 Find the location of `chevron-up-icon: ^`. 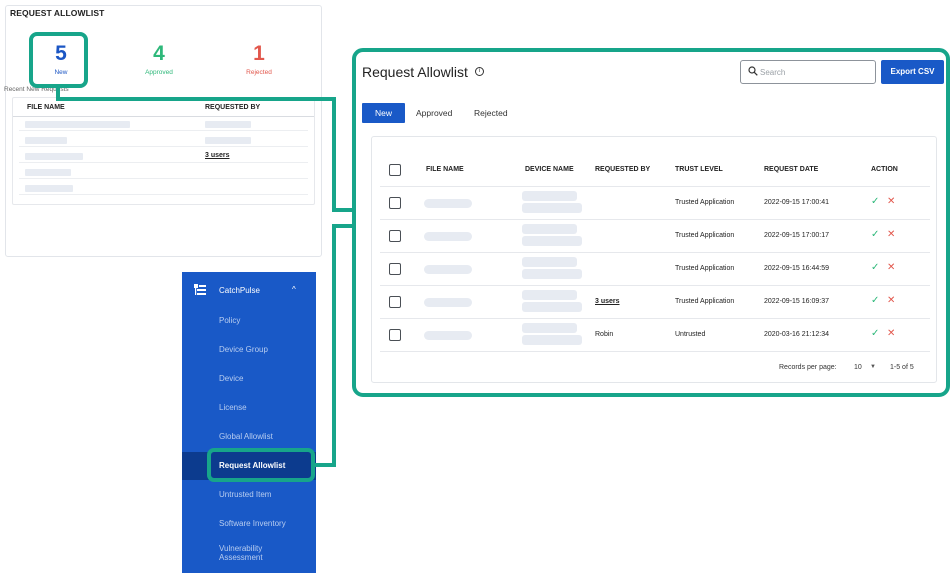

chevron-up-icon: ^ is located at coordinates (294, 289).